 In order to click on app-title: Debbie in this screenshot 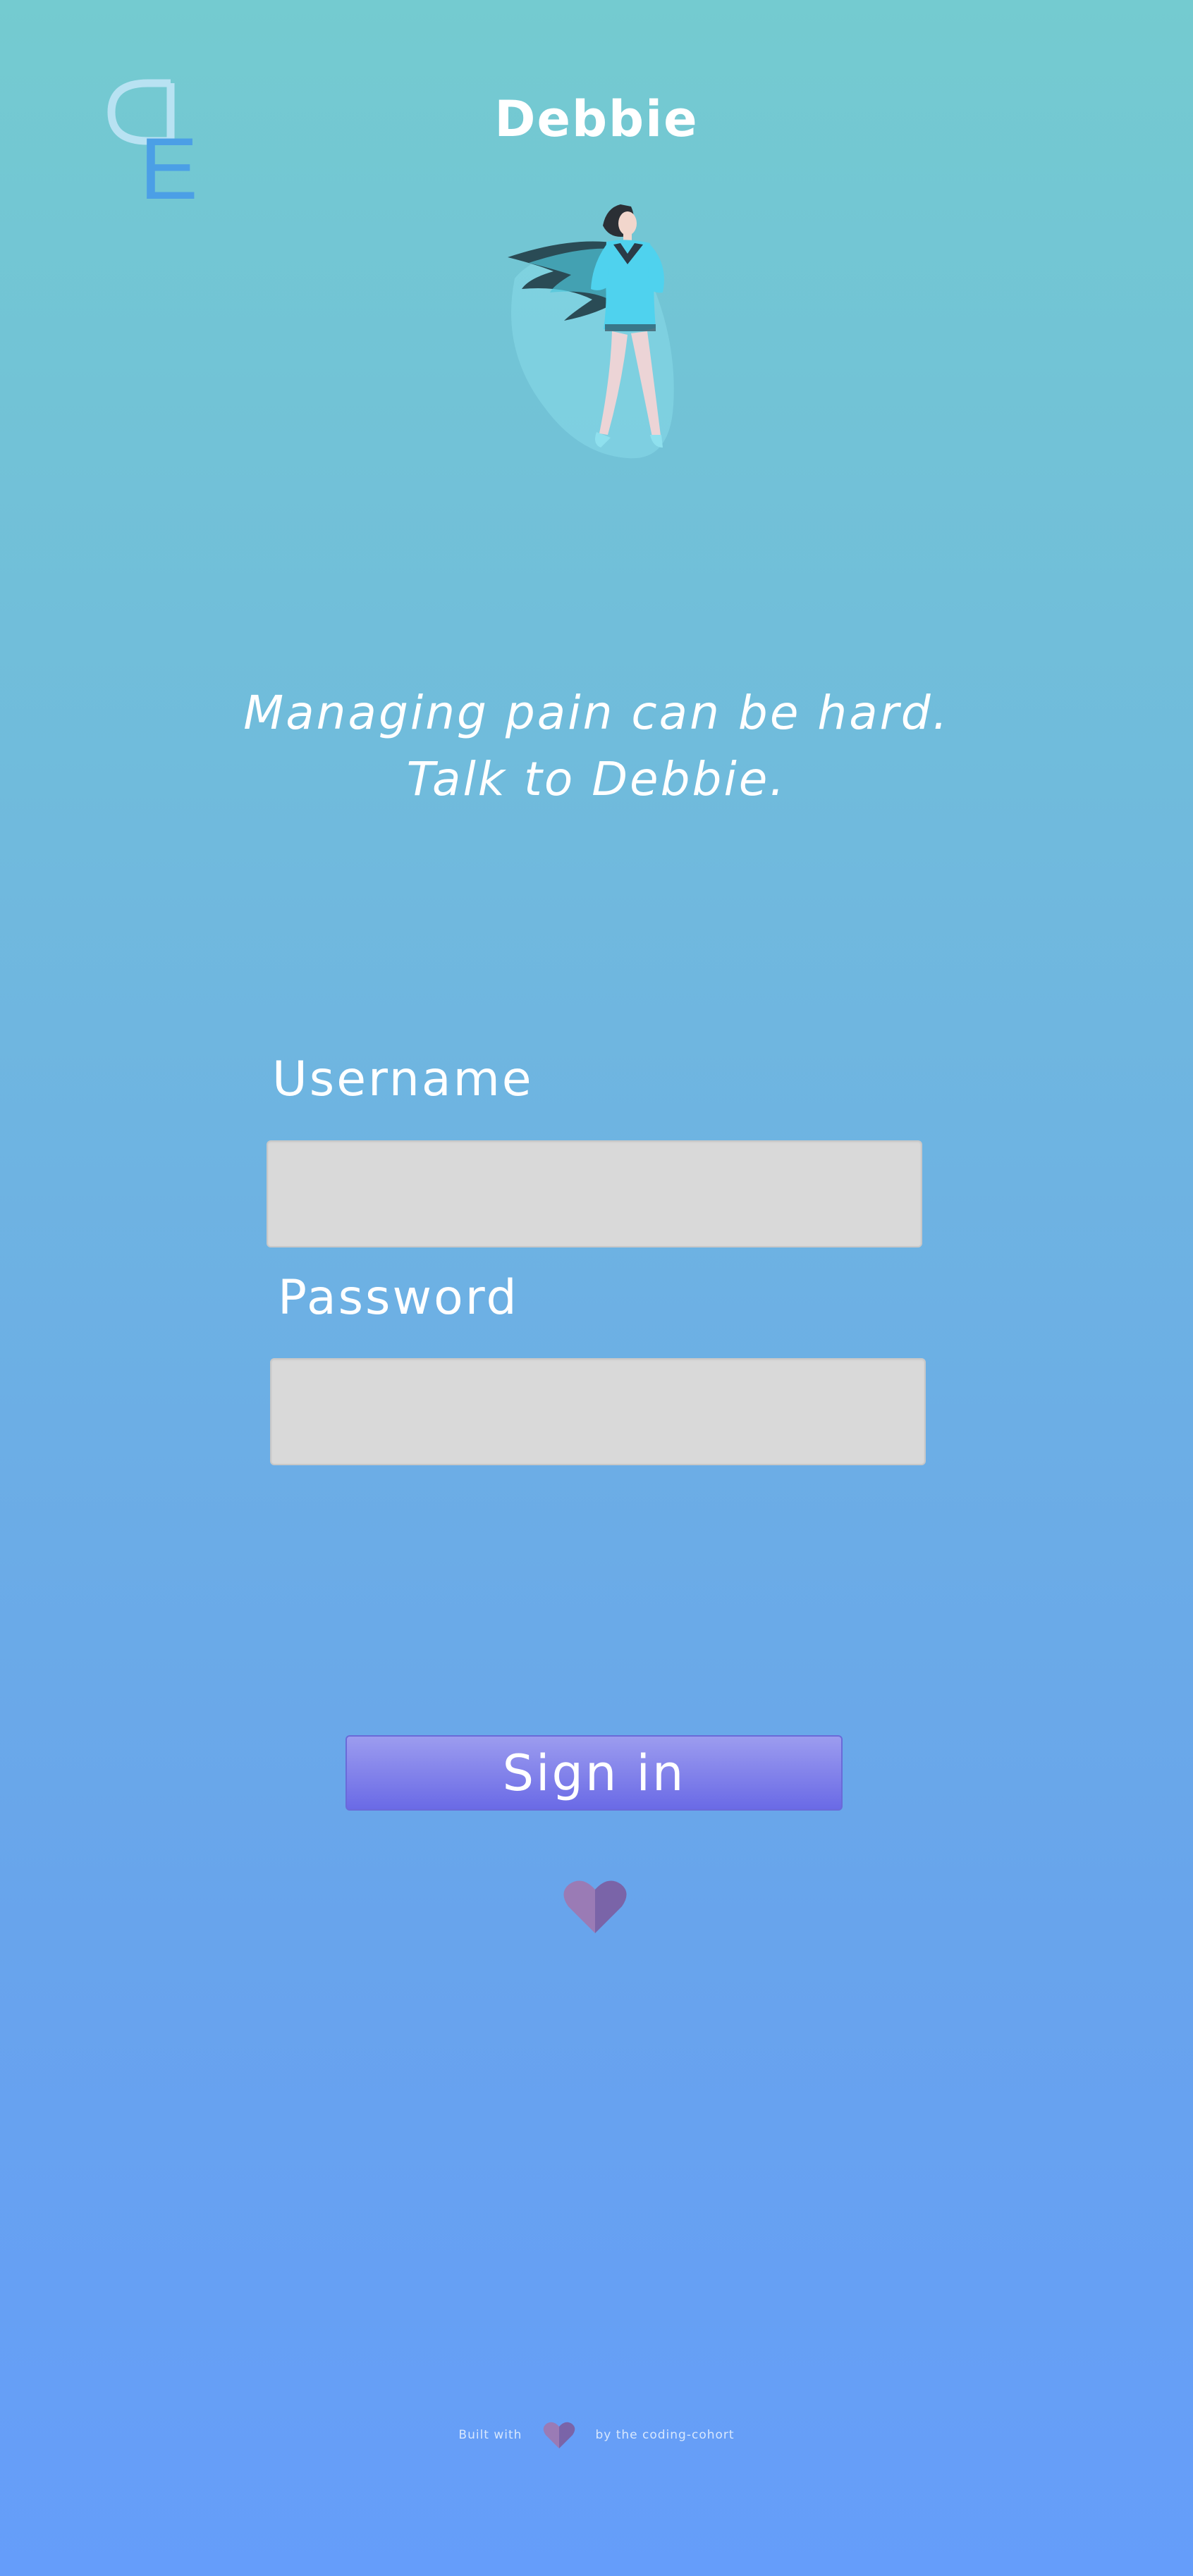, I will do `click(597, 119)`.